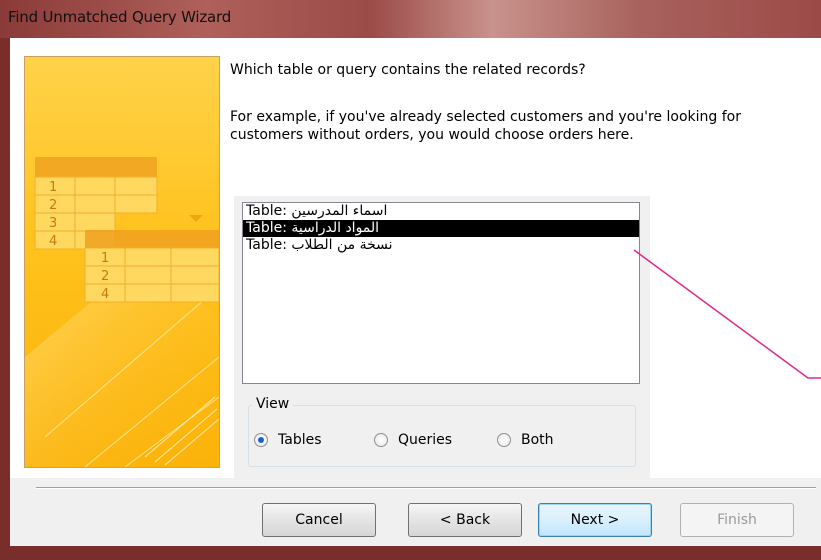 Image resolution: width=821 pixels, height=560 pixels. I want to click on next-button: Next >, so click(595, 520).